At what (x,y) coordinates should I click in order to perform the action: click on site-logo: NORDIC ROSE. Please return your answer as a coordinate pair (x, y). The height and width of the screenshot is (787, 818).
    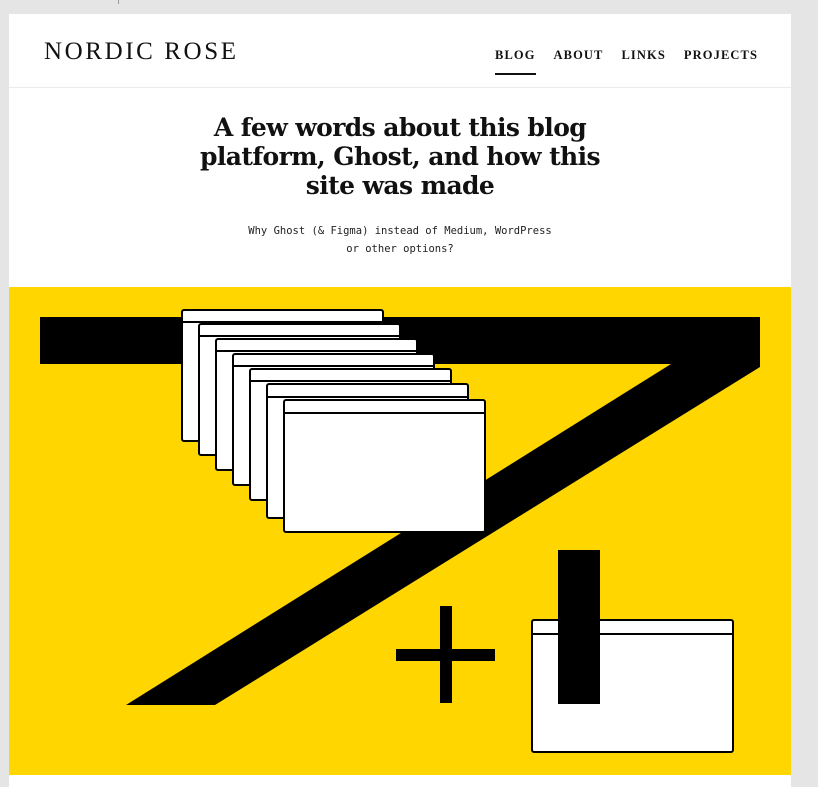
    Looking at the image, I should click on (141, 52).